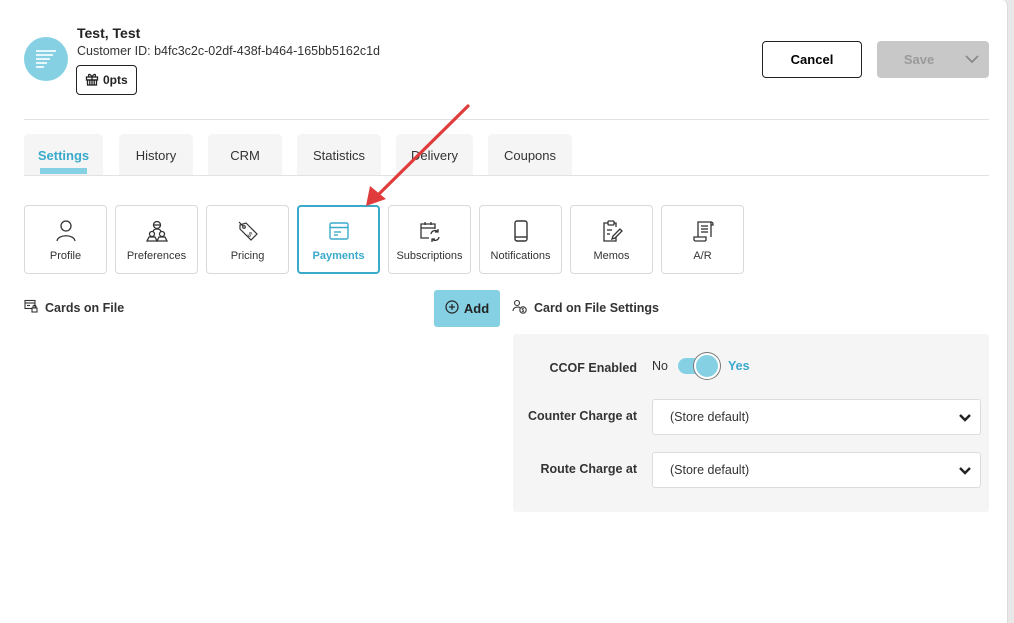 This screenshot has height=623, width=1014. What do you see at coordinates (703, 231) in the screenshot?
I see `receipt-scroll-icon` at bounding box center [703, 231].